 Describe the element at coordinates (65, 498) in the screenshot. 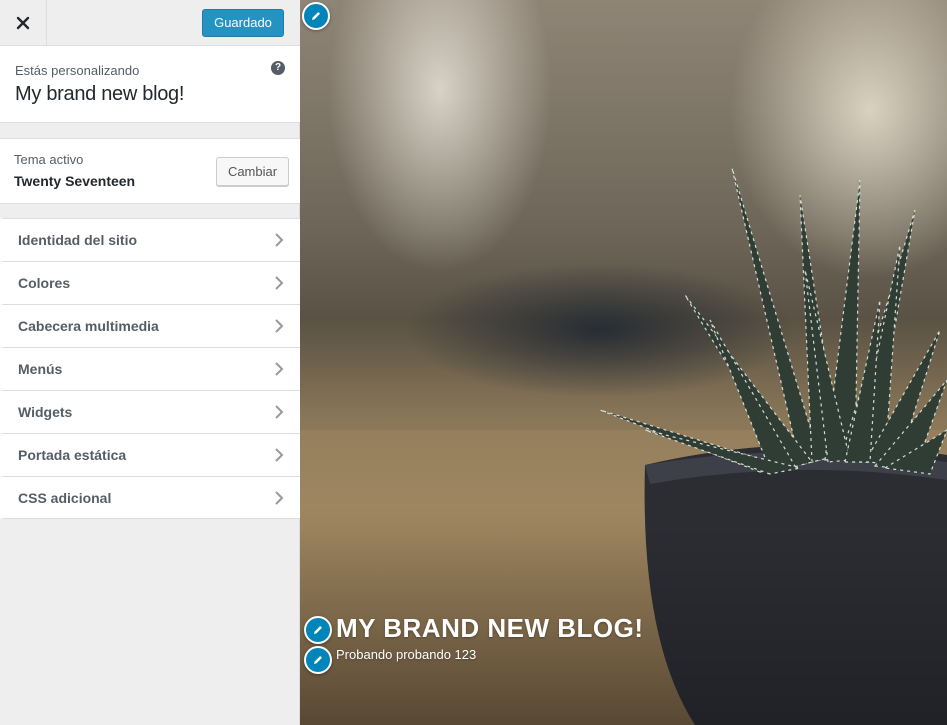

I see `section-label: CSS adicional` at that location.